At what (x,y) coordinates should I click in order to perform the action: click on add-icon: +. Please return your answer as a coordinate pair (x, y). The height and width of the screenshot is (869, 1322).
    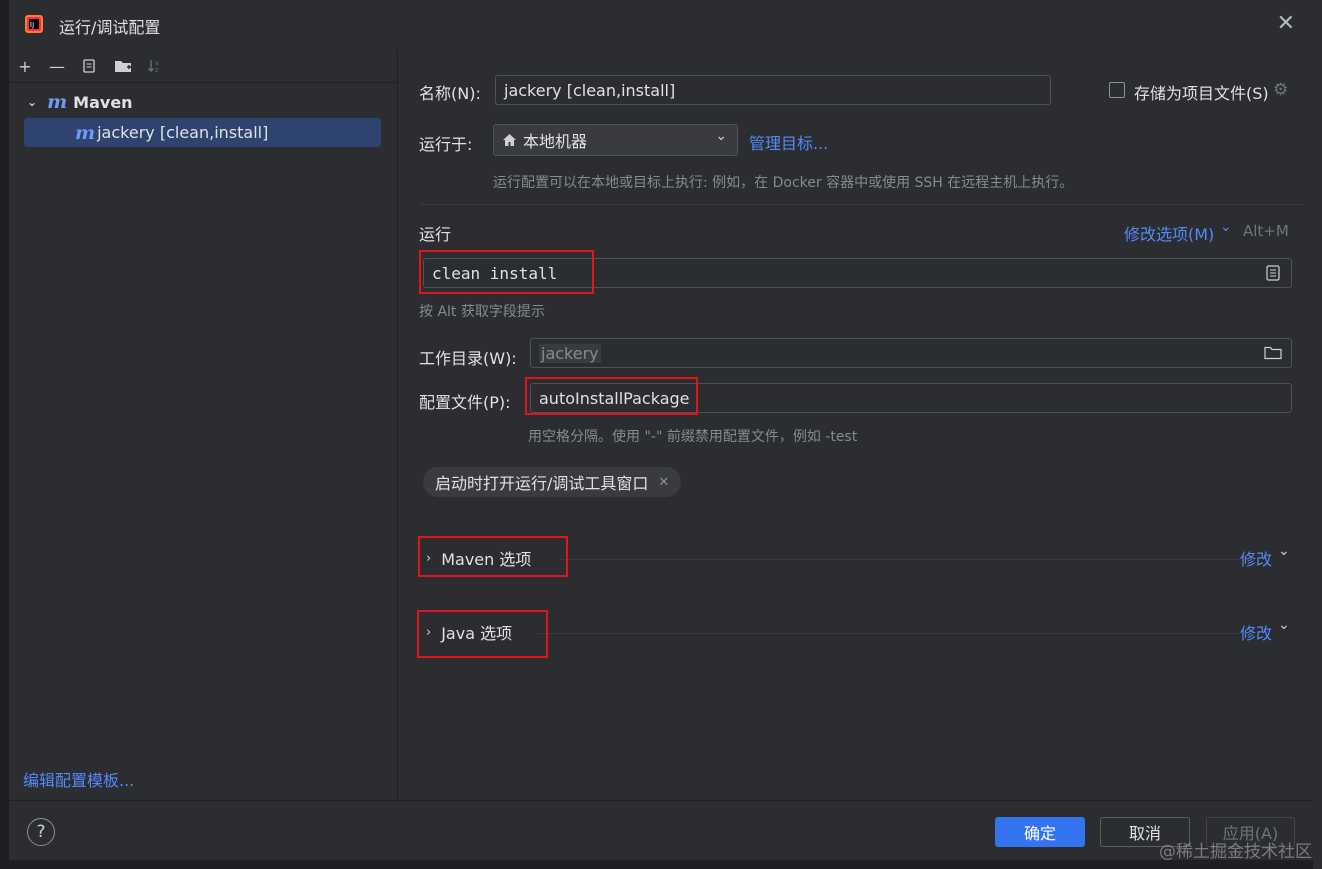
    Looking at the image, I should click on (25, 66).